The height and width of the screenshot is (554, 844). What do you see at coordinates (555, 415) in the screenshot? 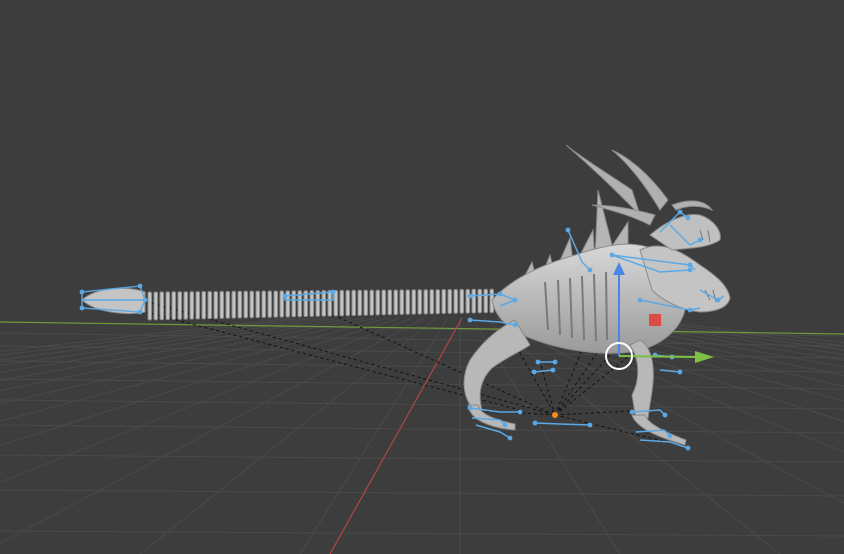
I see `armature-origin-icon` at bounding box center [555, 415].